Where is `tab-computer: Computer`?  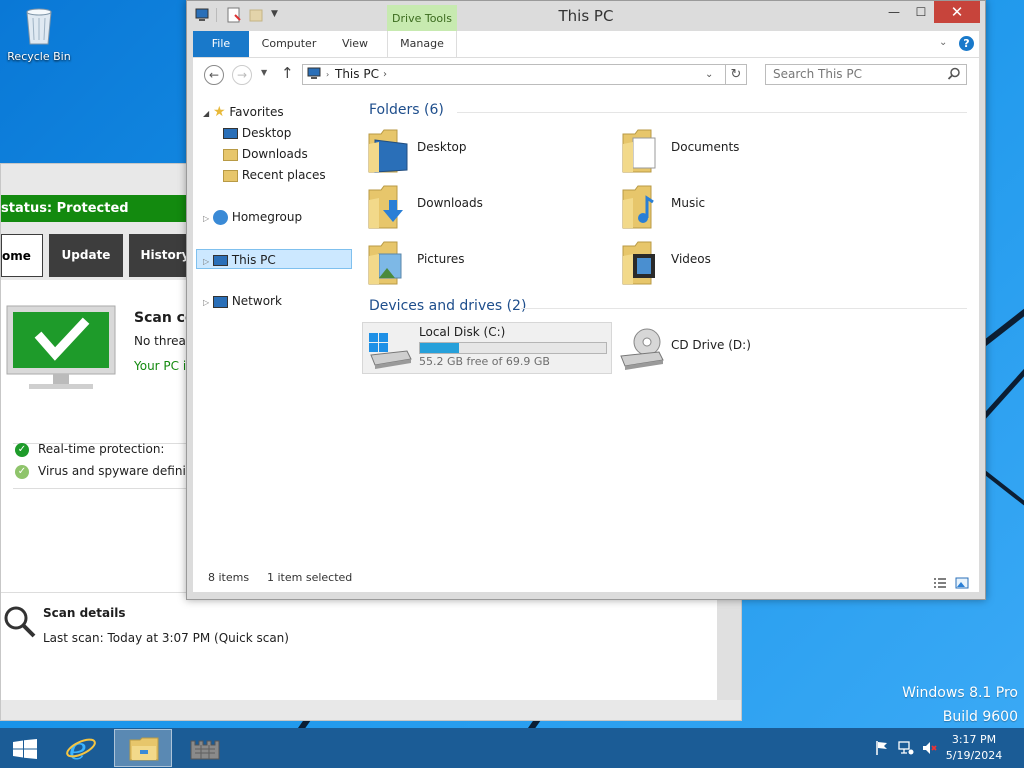
tab-computer: Computer is located at coordinates (289, 44).